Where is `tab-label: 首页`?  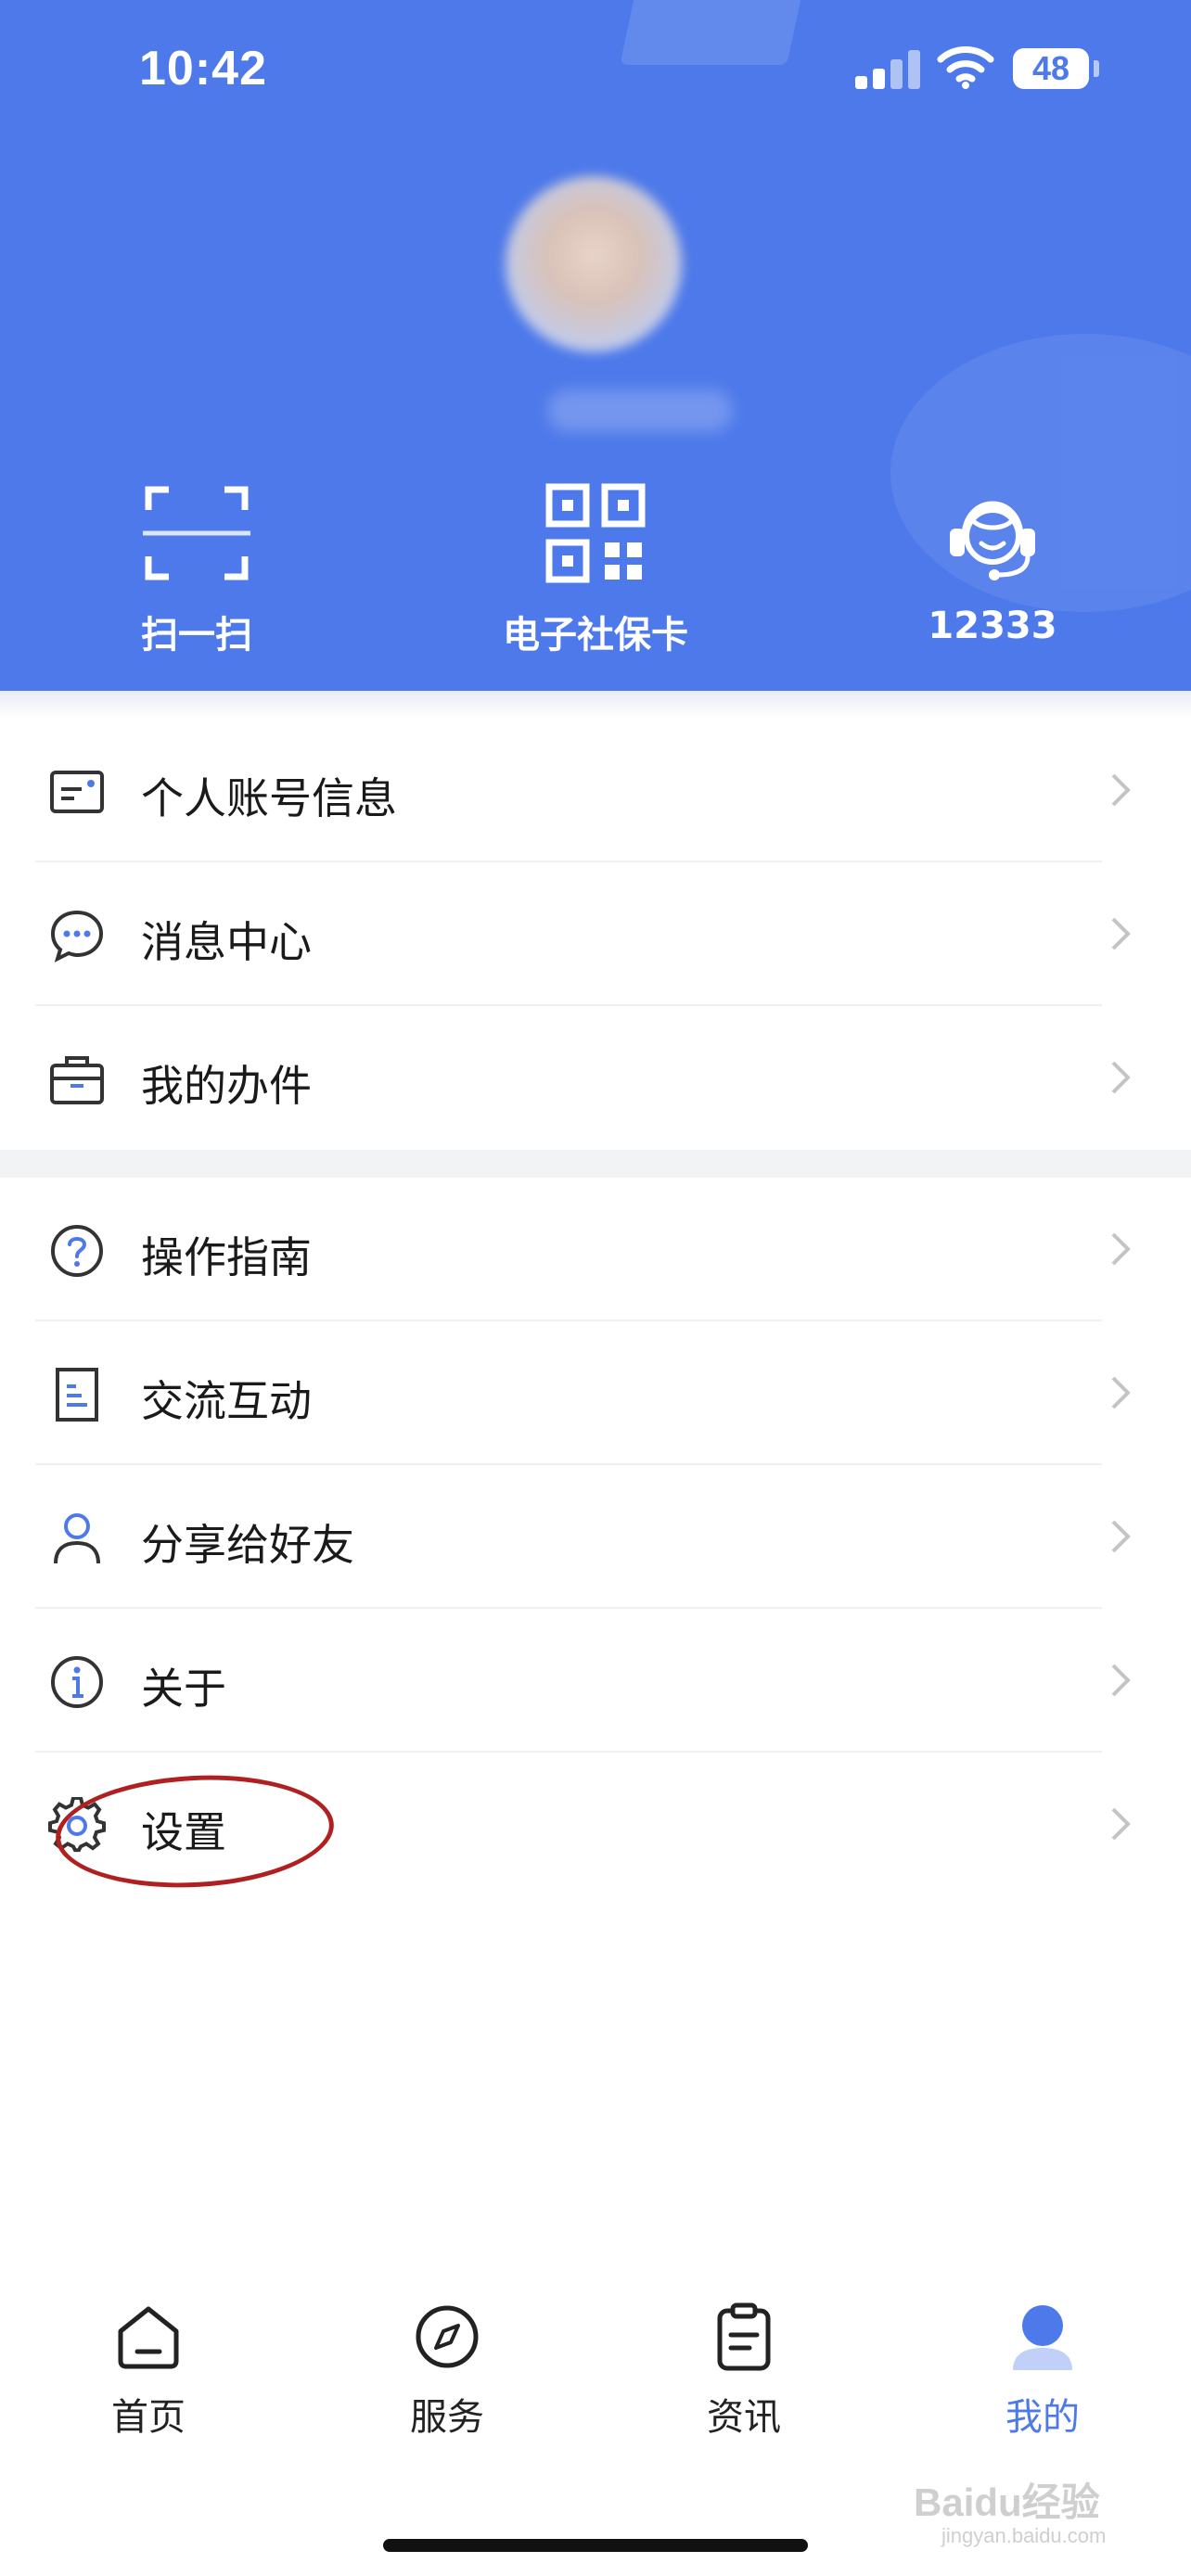 tab-label: 首页 is located at coordinates (148, 2418).